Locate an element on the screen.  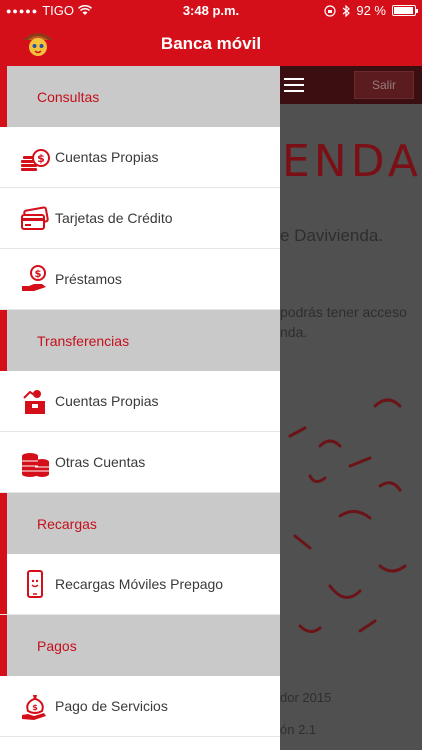
background-pattern is located at coordinates (347, 515).